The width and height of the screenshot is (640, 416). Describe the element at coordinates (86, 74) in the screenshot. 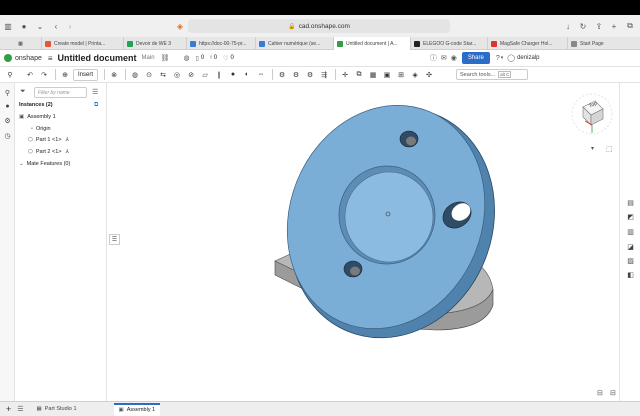

I see `insert-button: Insert` at that location.